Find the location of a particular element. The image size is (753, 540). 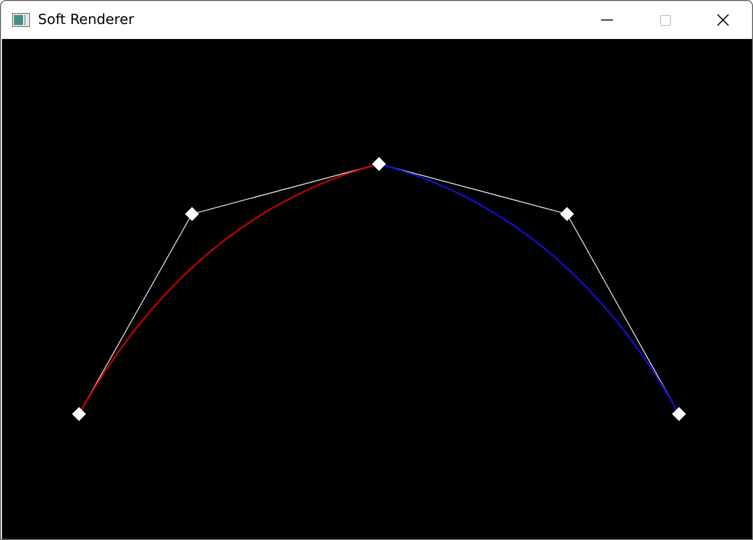

window-title: Soft Renderer is located at coordinates (86, 20).